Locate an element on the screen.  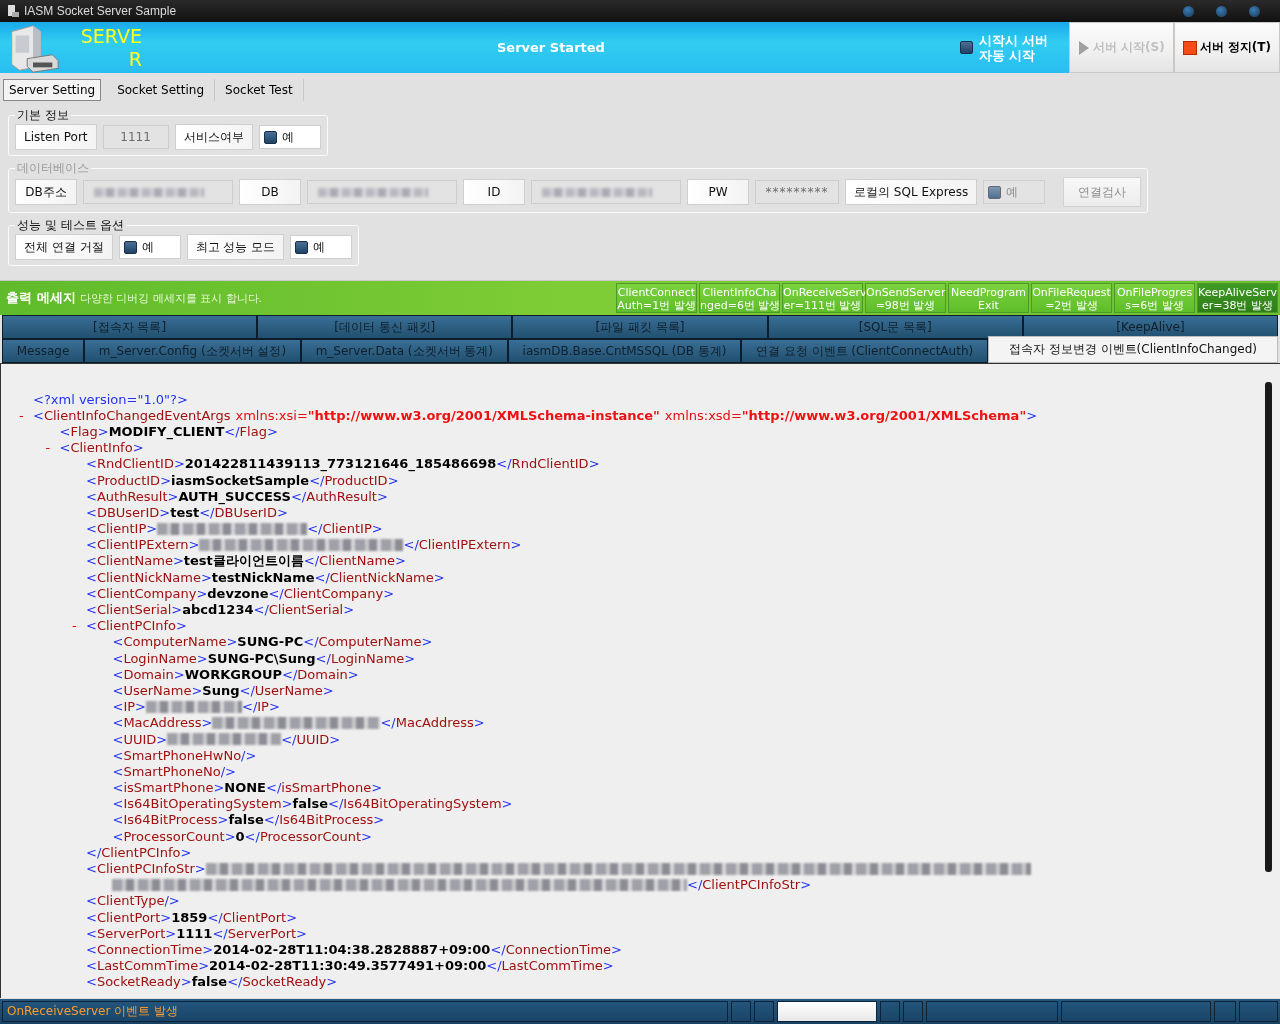
logo-text: SERVER is located at coordinates (110, 47).